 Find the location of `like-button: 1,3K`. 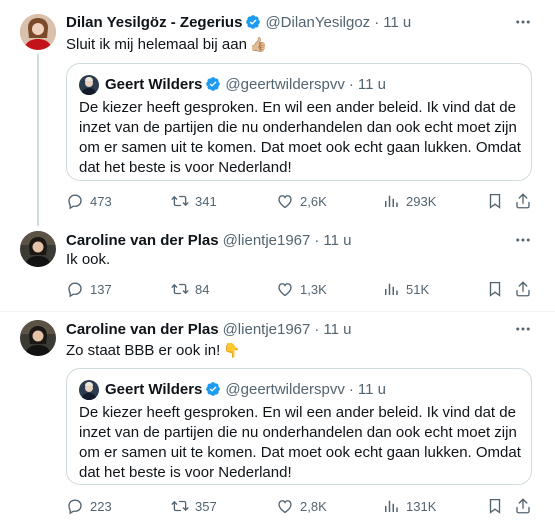

like-button: 1,3K is located at coordinates (301, 289).